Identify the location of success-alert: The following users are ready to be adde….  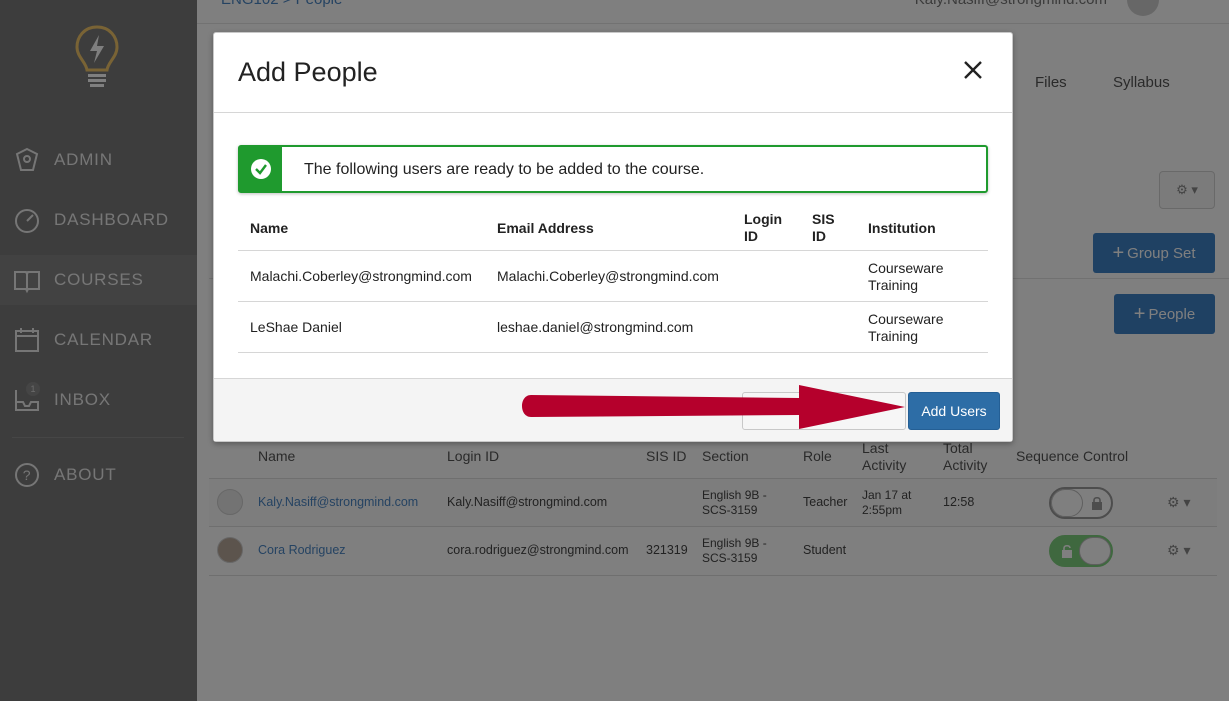
(613, 169).